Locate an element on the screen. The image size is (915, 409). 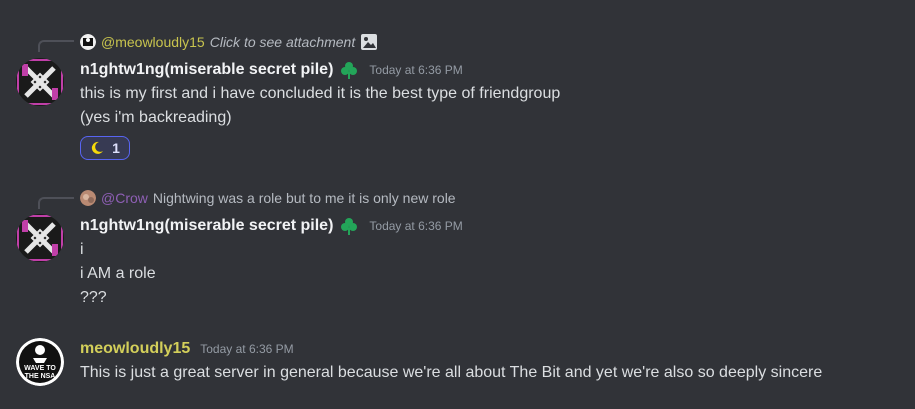
image-icon is located at coordinates (369, 42).